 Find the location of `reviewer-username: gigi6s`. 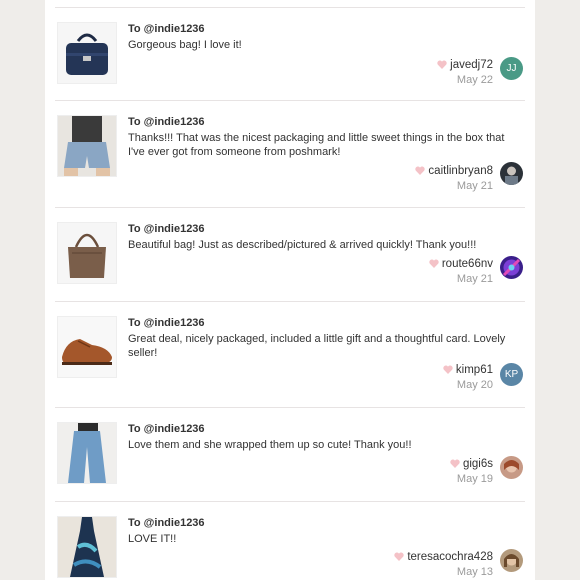

reviewer-username: gigi6s is located at coordinates (478, 464).